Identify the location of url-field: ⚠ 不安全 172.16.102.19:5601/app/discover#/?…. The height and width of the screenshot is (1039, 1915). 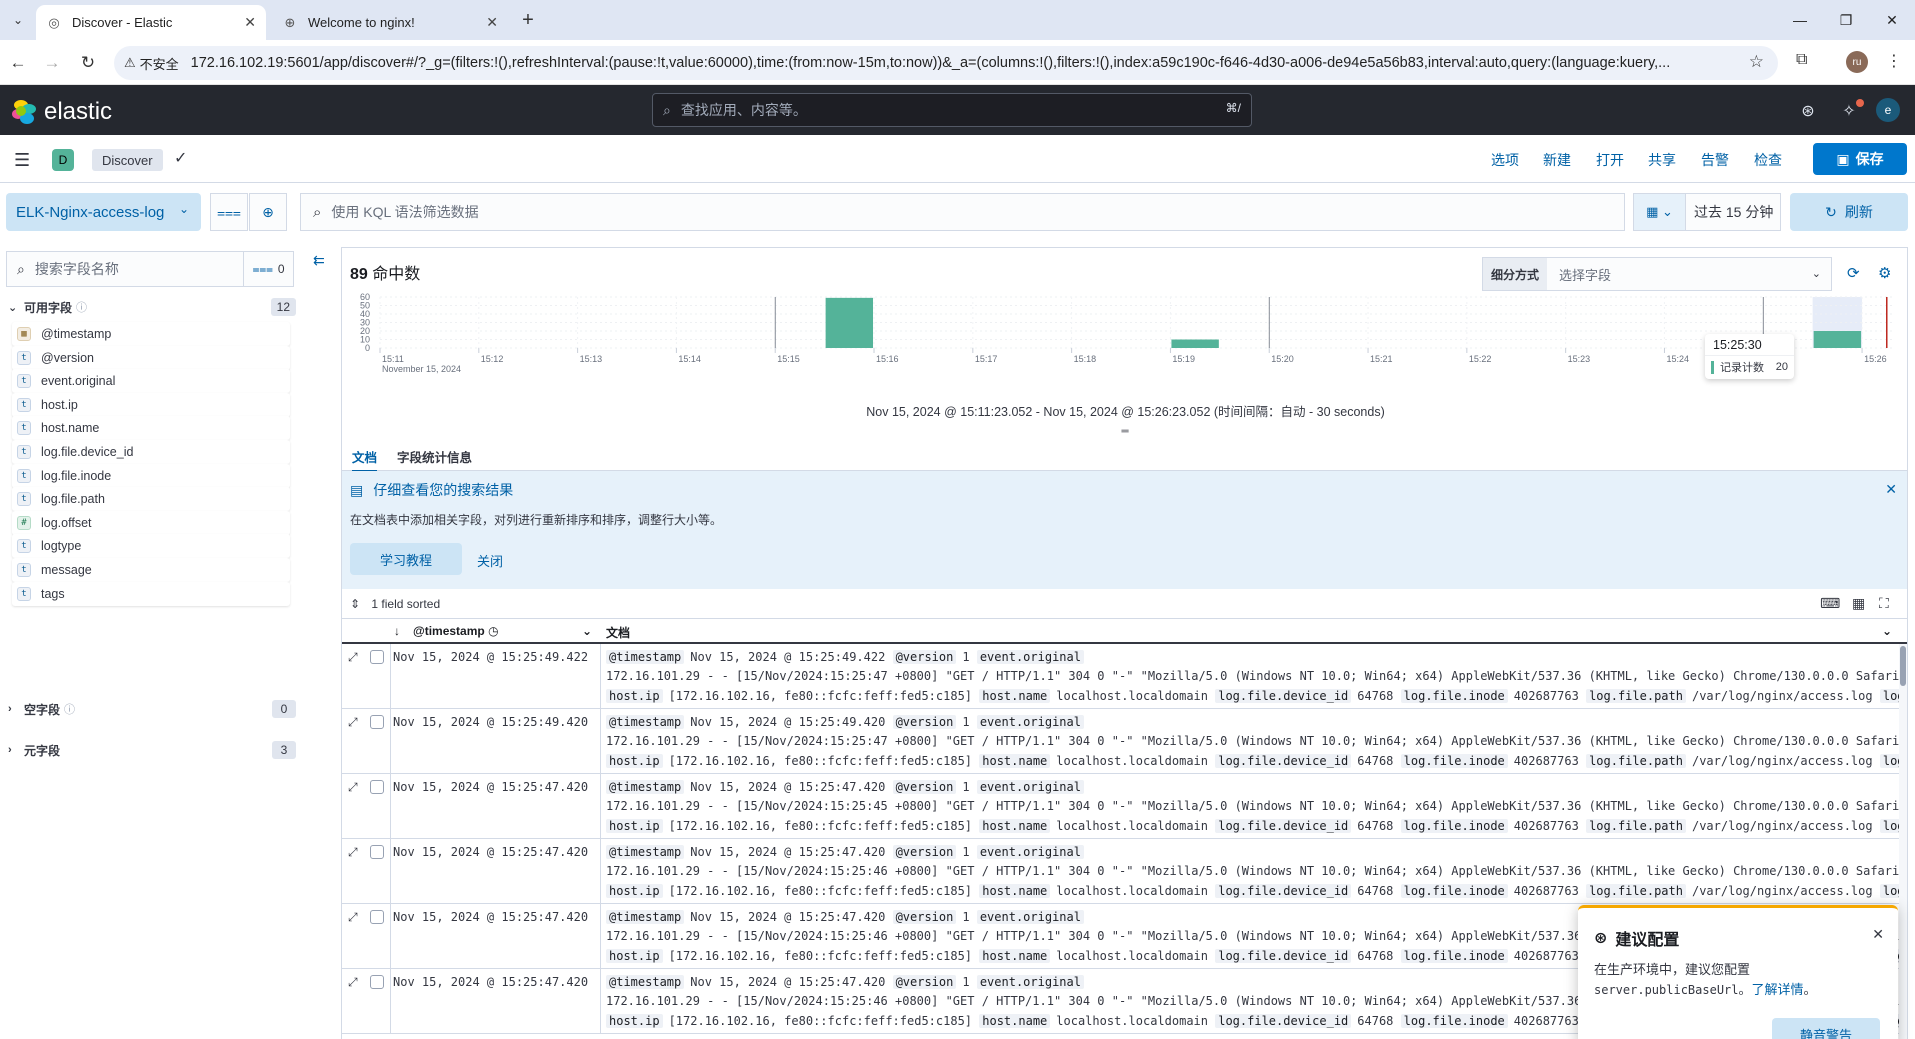
(946, 63).